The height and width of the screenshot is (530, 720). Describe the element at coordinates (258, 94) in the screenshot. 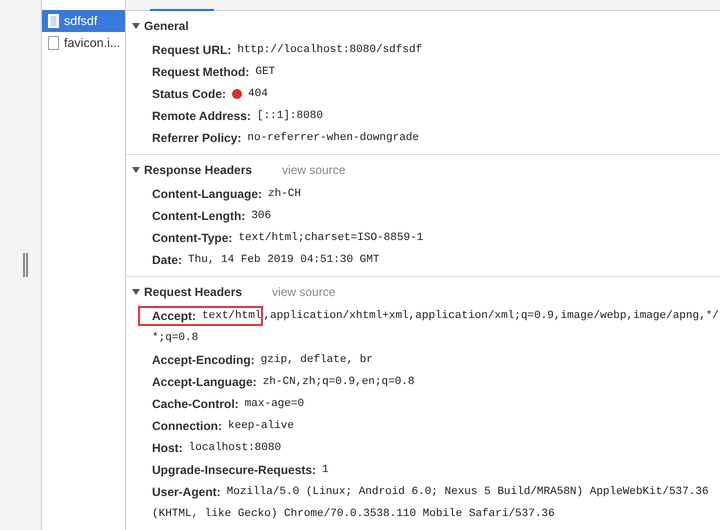

I see `header-value: 404` at that location.